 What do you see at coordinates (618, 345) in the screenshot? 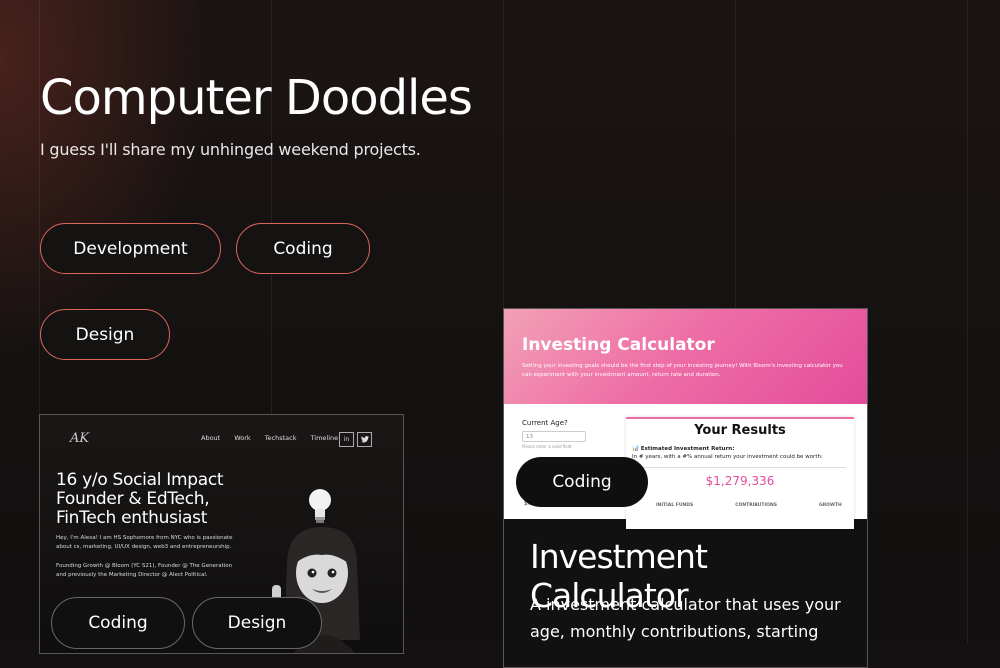
I see `preview-header-title: Investing Calculator` at bounding box center [618, 345].